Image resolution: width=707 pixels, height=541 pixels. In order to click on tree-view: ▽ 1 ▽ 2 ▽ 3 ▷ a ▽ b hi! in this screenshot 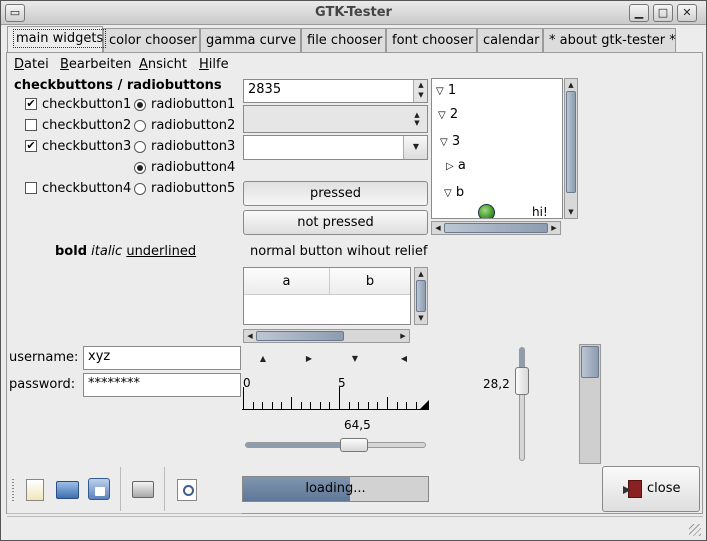, I will do `click(497, 148)`.